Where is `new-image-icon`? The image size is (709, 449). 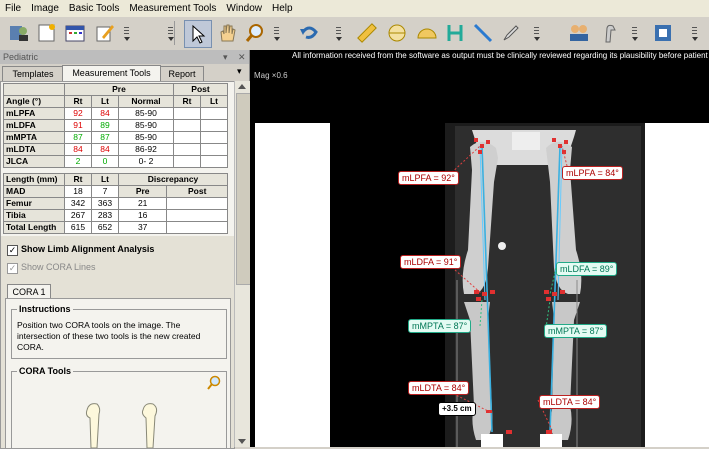
new-image-icon is located at coordinates (47, 33).